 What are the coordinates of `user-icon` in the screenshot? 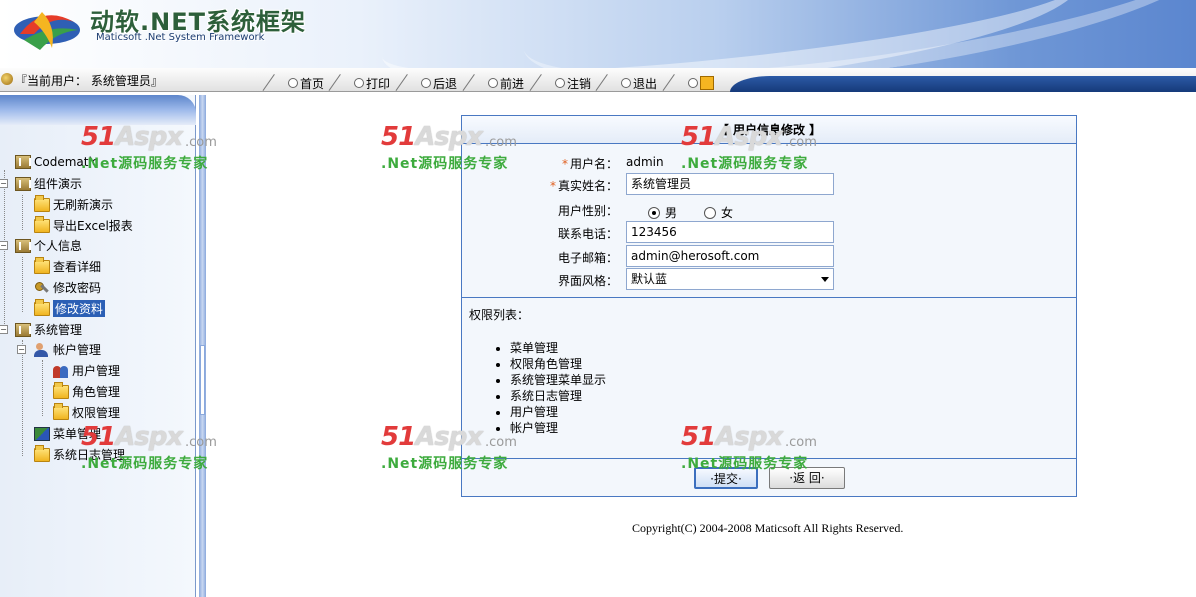 It's located at (42, 349).